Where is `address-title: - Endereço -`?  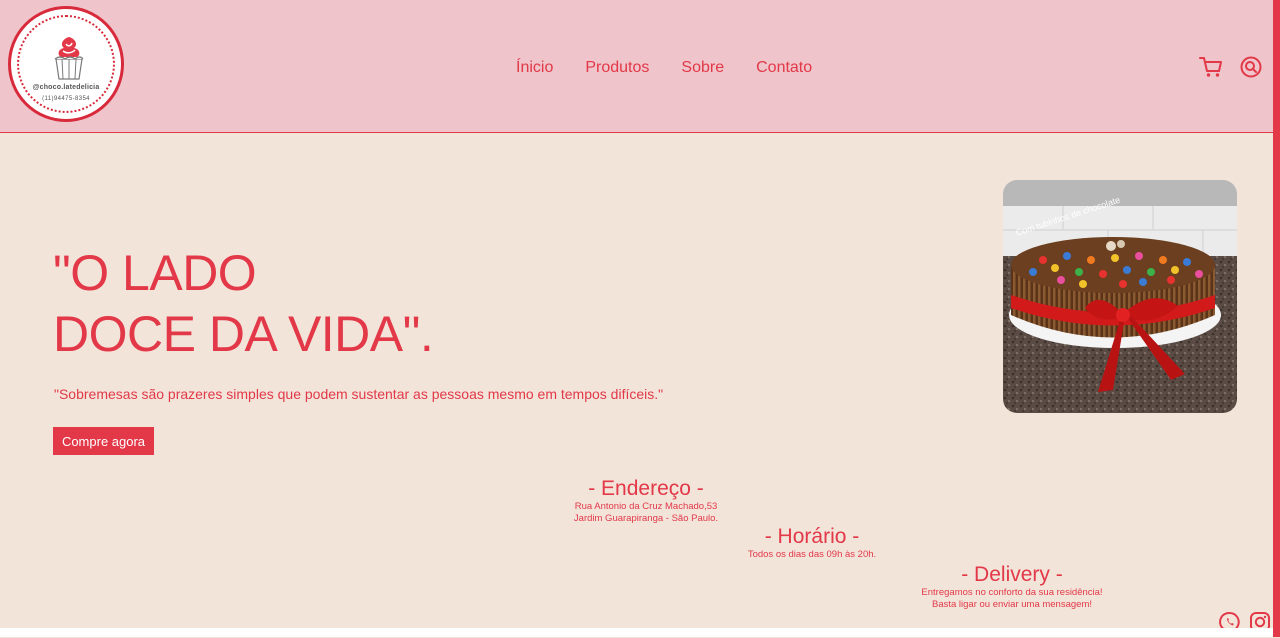 address-title: - Endereço - is located at coordinates (646, 488).